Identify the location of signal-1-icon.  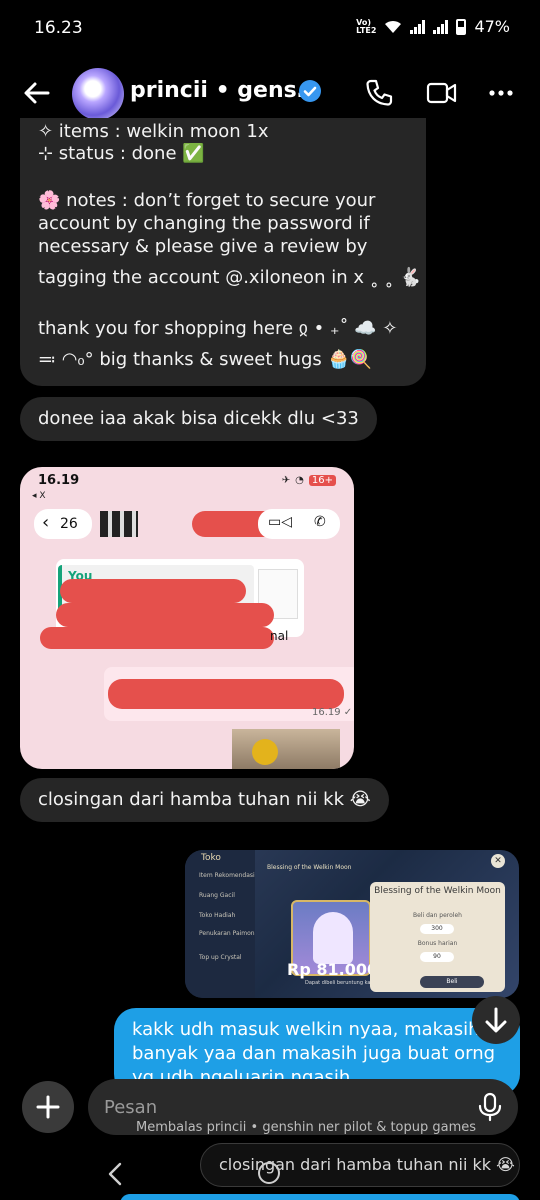
(418, 26).